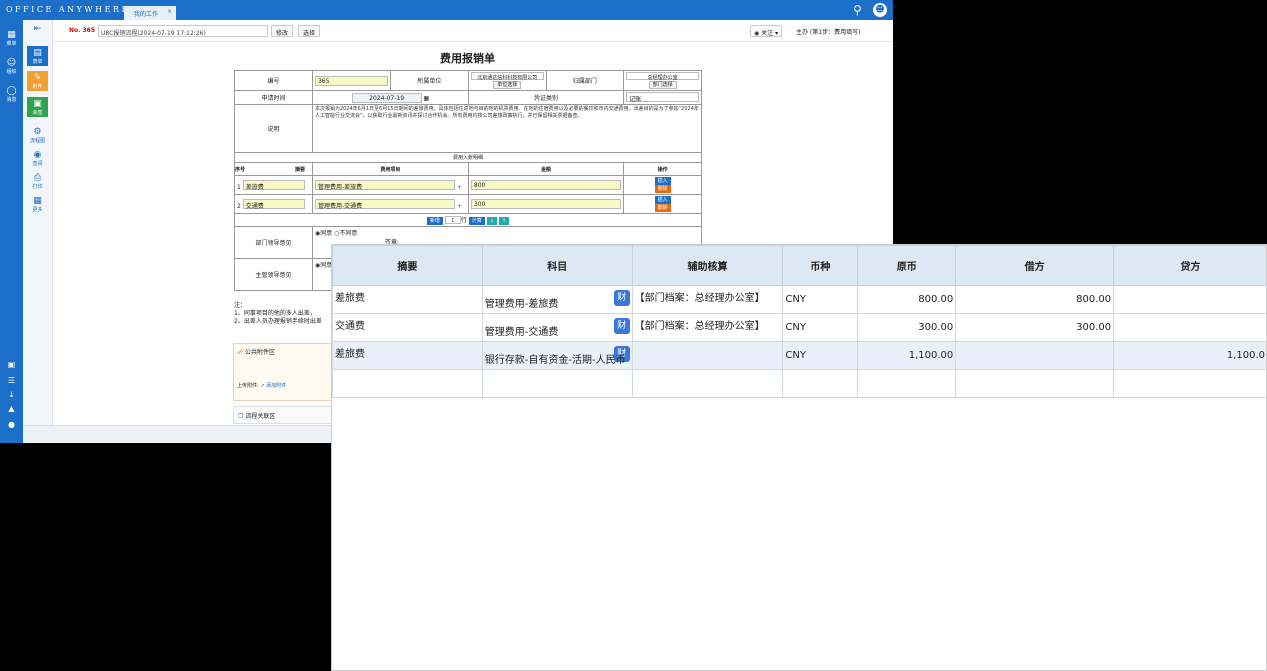  I want to click on subject-cell: 管理费用-差旅费 财, so click(557, 299).